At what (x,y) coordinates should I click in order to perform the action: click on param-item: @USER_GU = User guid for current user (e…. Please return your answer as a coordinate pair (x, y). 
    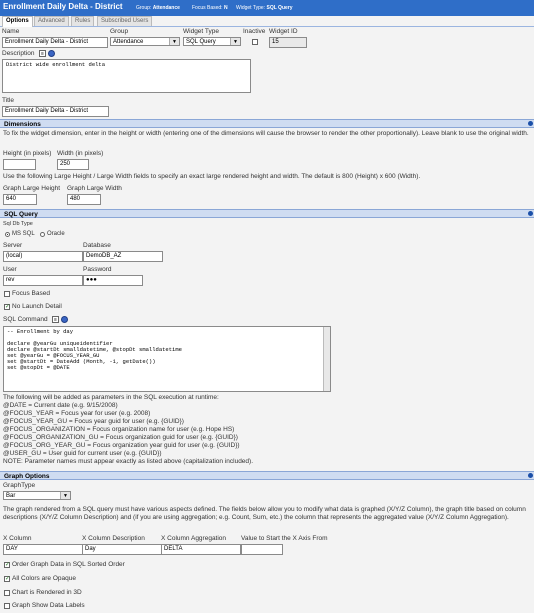
    Looking at the image, I should click on (82, 453).